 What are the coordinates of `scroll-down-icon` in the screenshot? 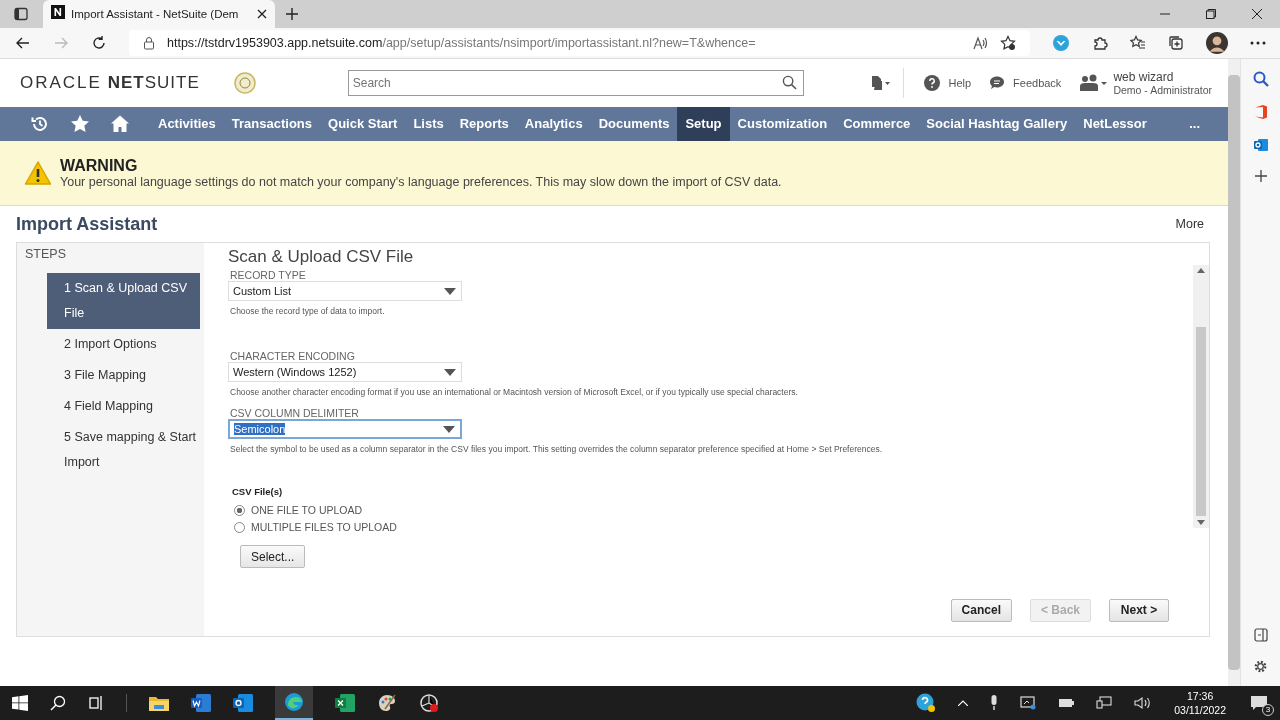 It's located at (1201, 522).